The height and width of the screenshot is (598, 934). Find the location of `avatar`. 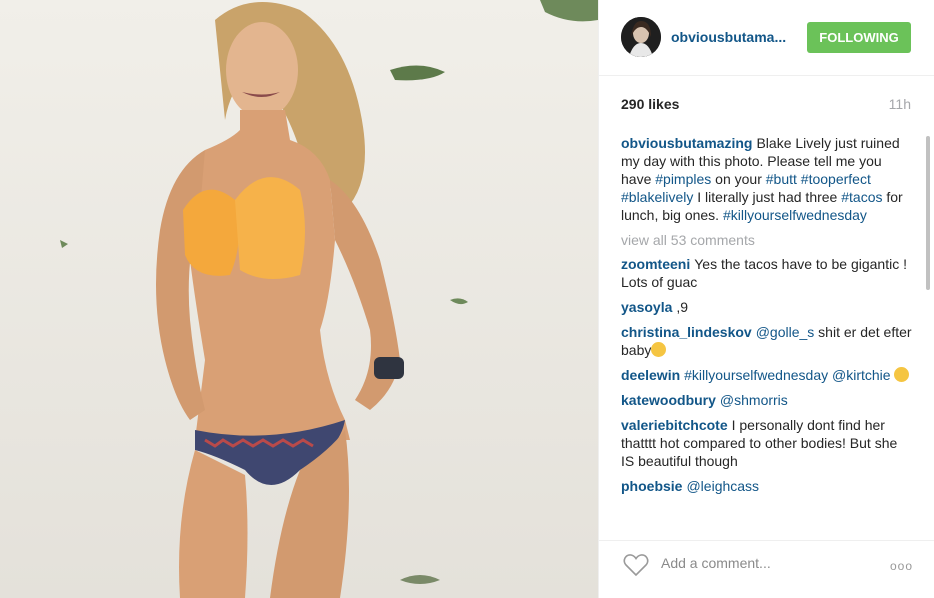

avatar is located at coordinates (641, 37).